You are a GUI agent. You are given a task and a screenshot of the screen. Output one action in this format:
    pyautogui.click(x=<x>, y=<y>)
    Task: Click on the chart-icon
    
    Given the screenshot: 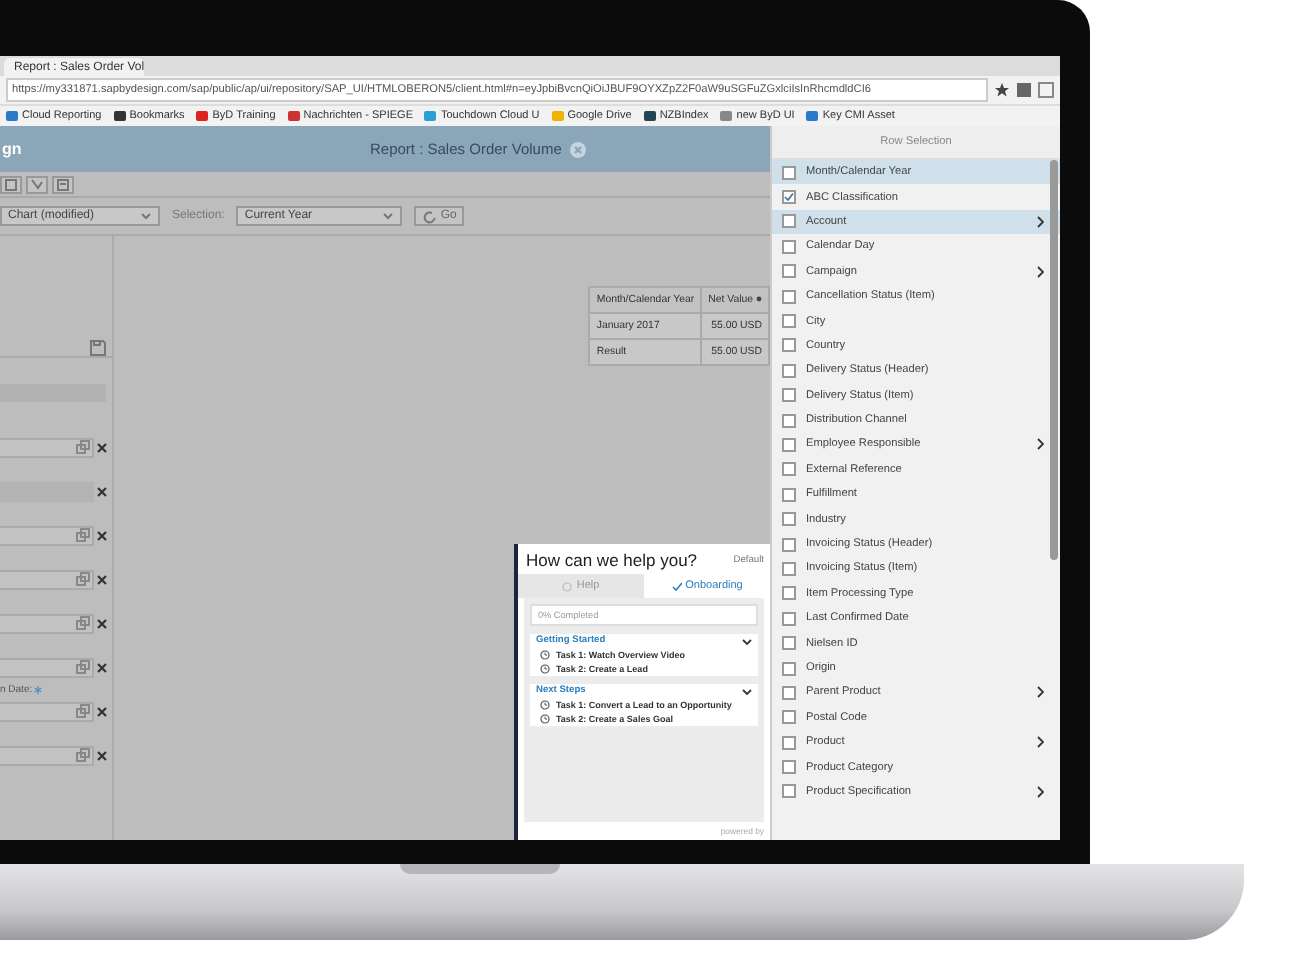 What is the action you would take?
    pyautogui.click(x=37, y=184)
    